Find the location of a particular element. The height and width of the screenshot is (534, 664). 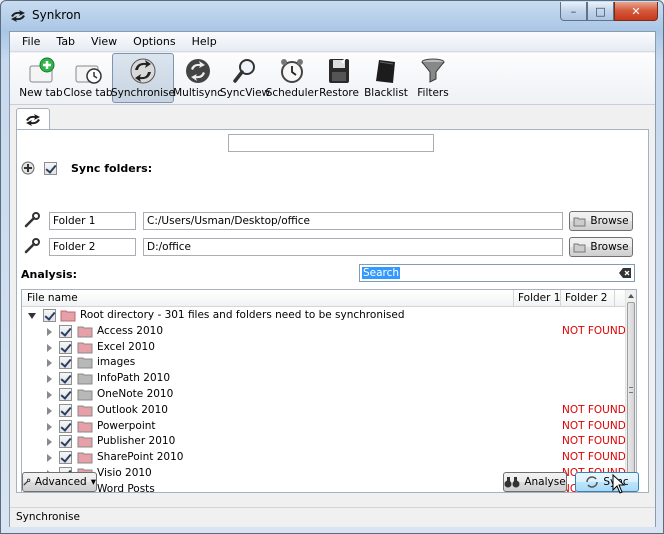

folder-1-name: Folder 1 is located at coordinates (92, 221).